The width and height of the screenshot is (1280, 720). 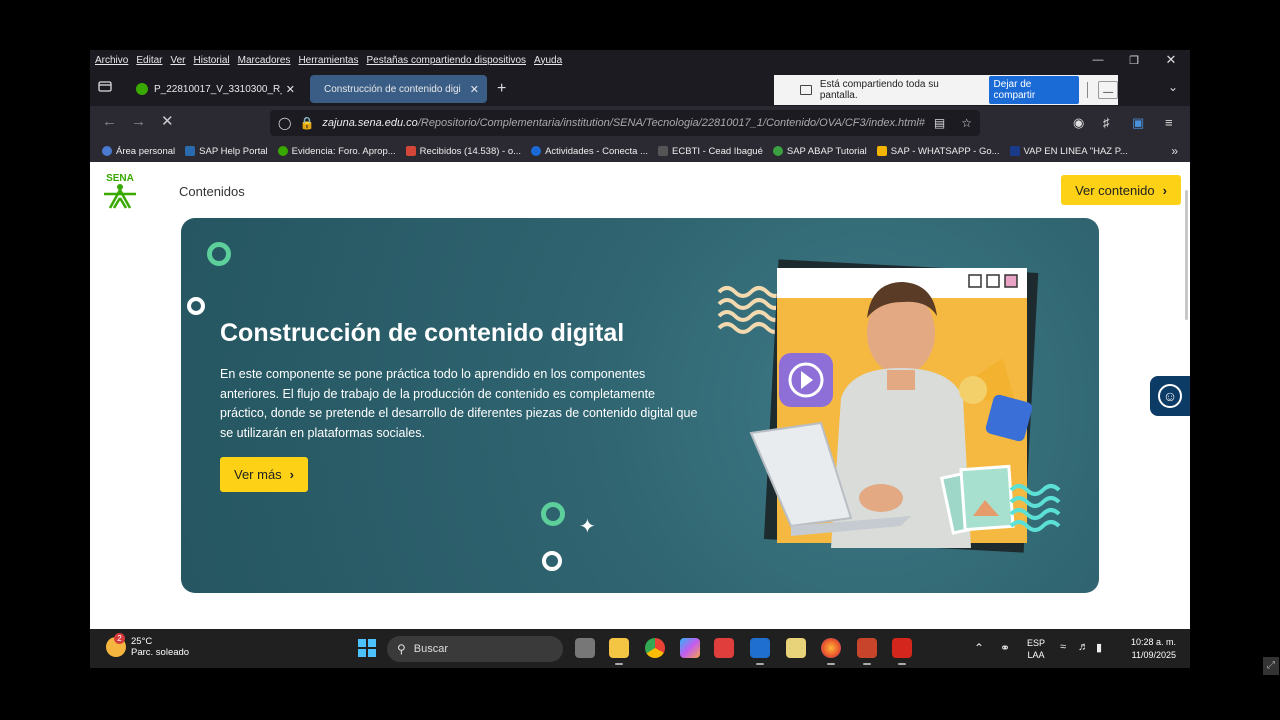 I want to click on task-view-icon, so click(x=585, y=648).